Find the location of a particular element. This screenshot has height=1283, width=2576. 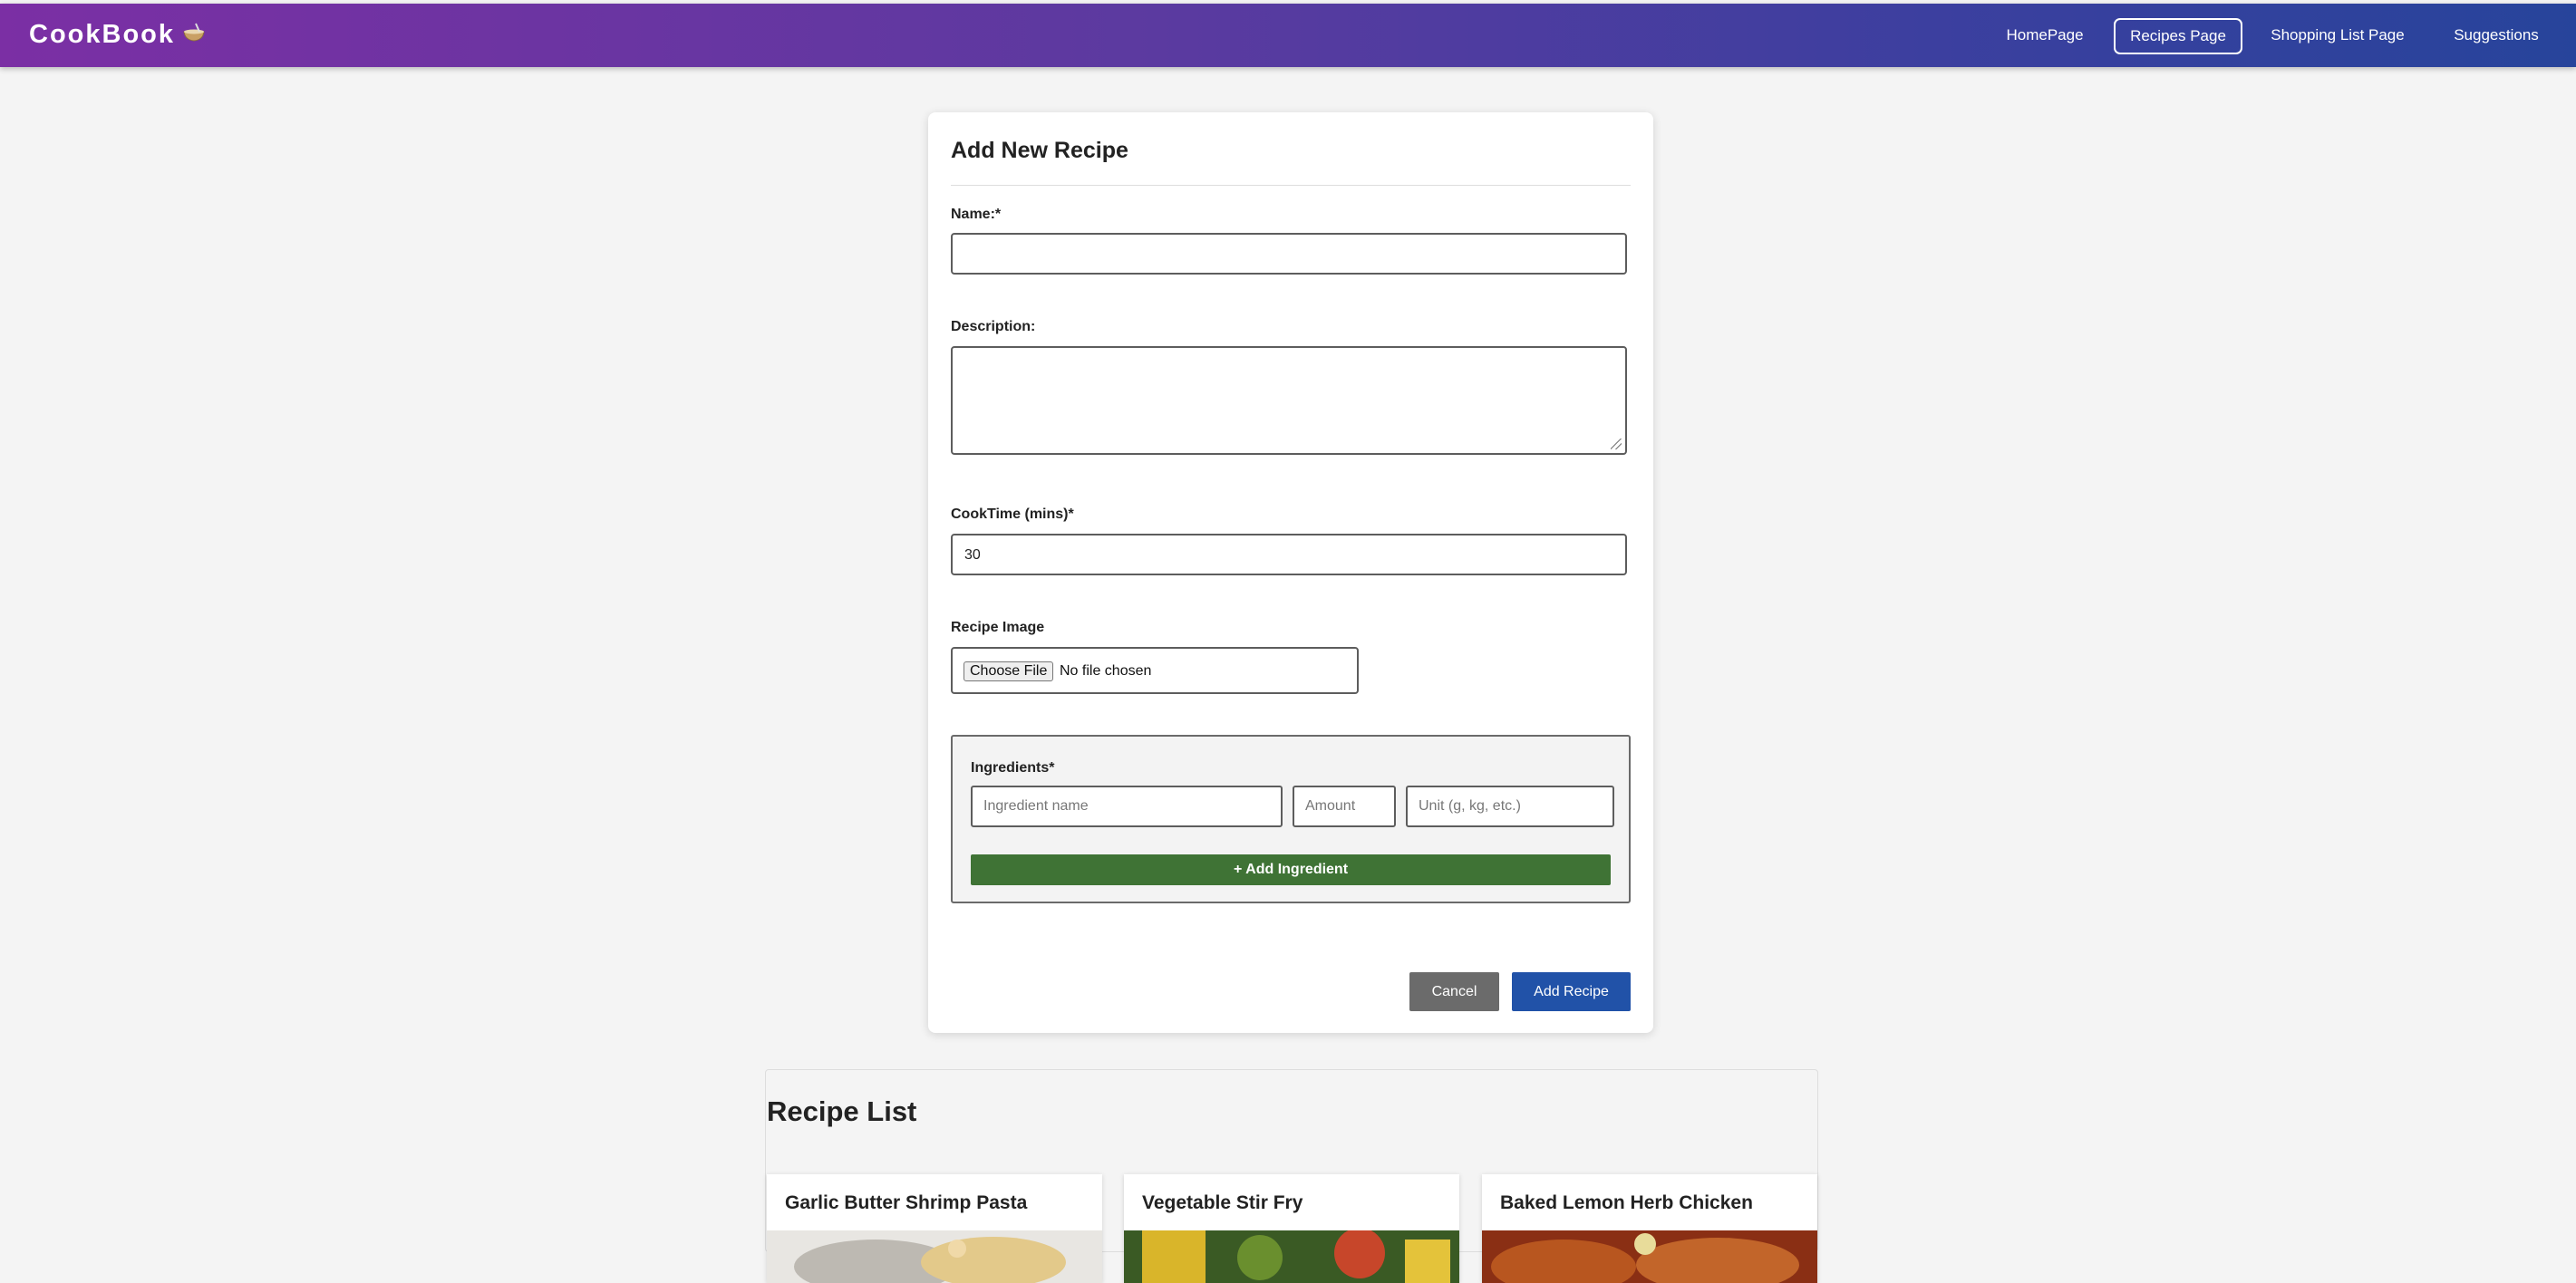

choose-file-button: Choose File is located at coordinates (1009, 671).